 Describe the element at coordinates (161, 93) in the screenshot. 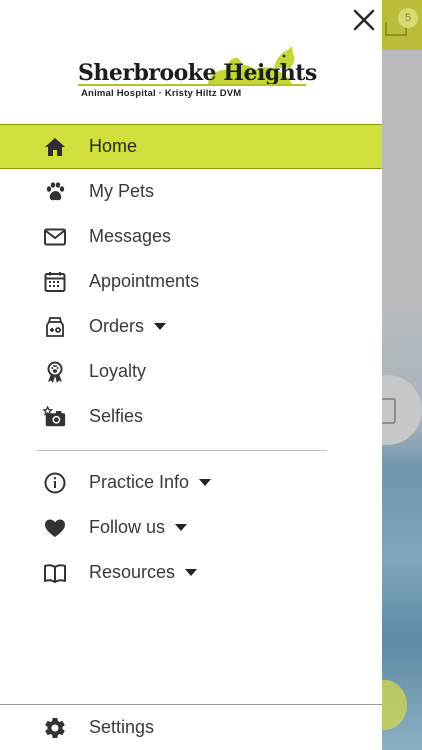

I see `logo-subtitle: Animal Hospital · Kristy Hiltz DVM` at that location.